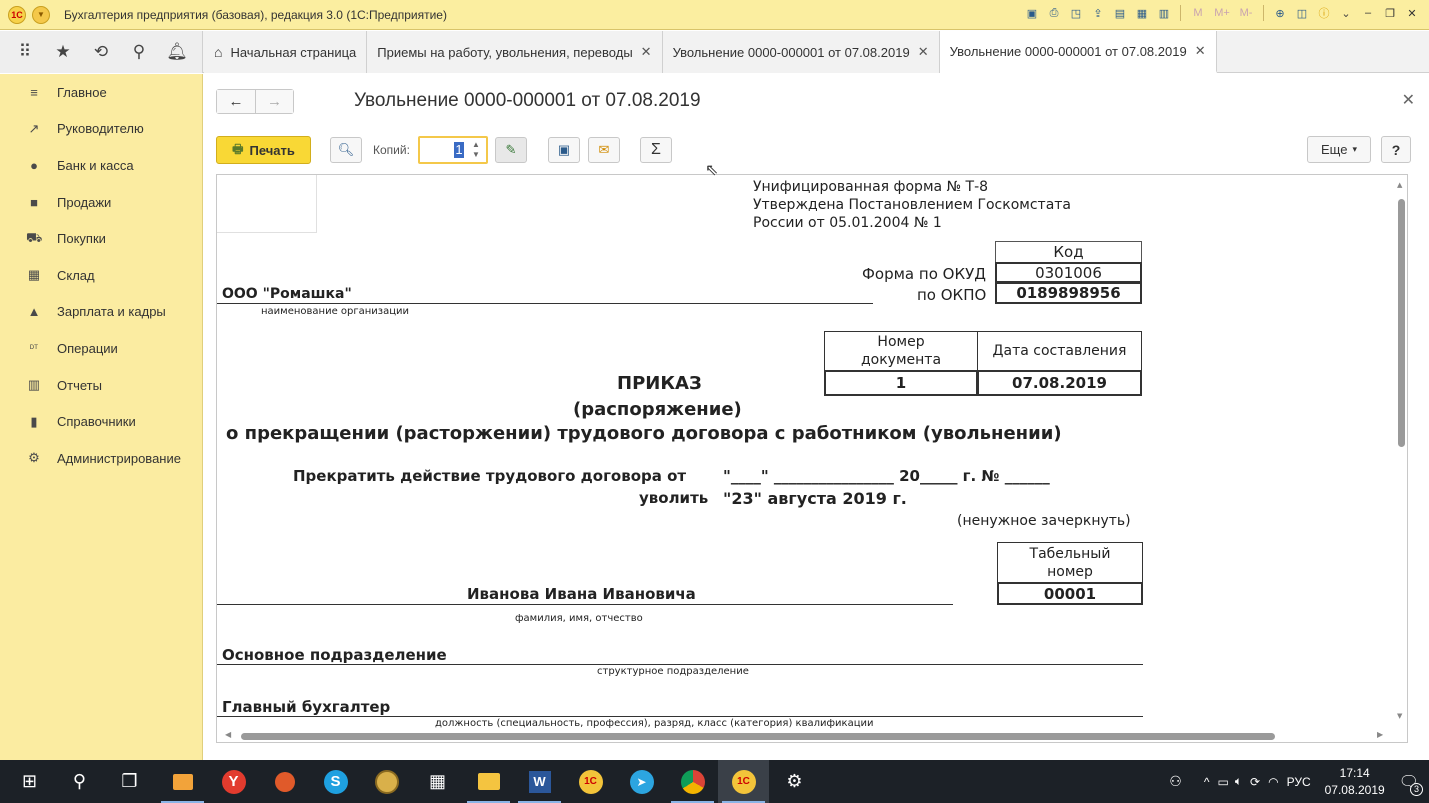 This screenshot has width=1429, height=803. Describe the element at coordinates (1068, 293) in the screenshot. I see `okpo-value: 0189898956` at that location.